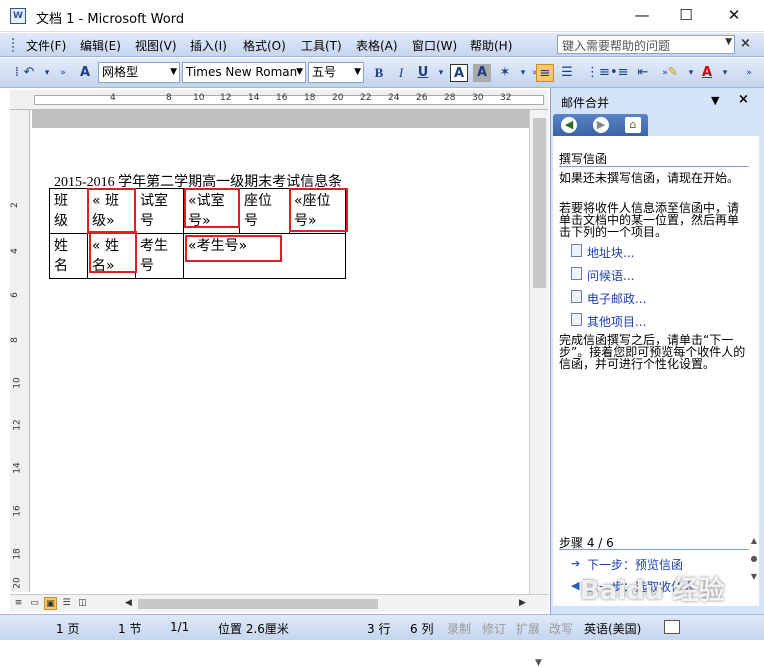  Describe the element at coordinates (545, 73) in the screenshot. I see `align-justify-button: ≡` at that location.